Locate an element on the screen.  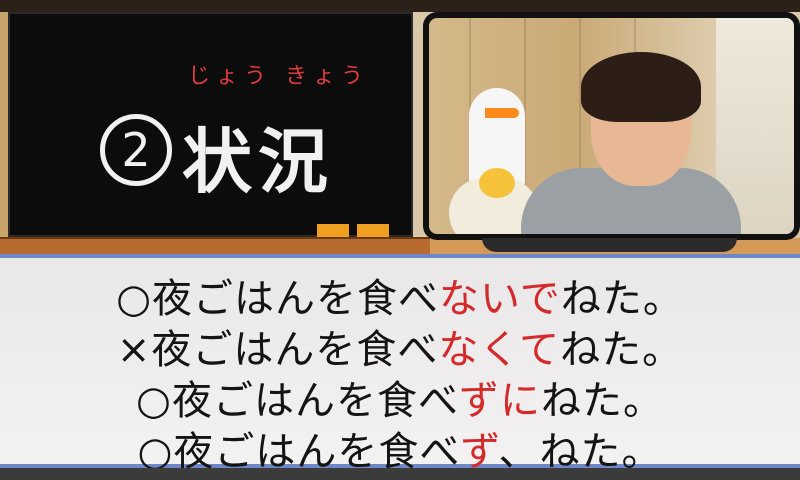
monitor-stand is located at coordinates (609, 245).